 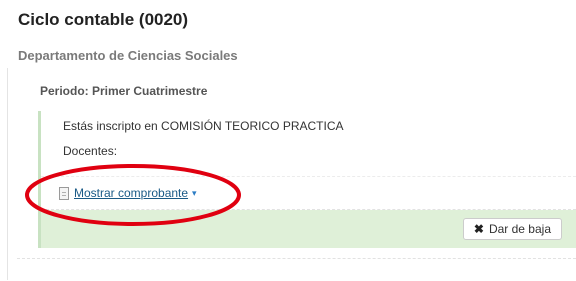 What do you see at coordinates (296, 259) in the screenshot?
I see `card-bottom-border` at bounding box center [296, 259].